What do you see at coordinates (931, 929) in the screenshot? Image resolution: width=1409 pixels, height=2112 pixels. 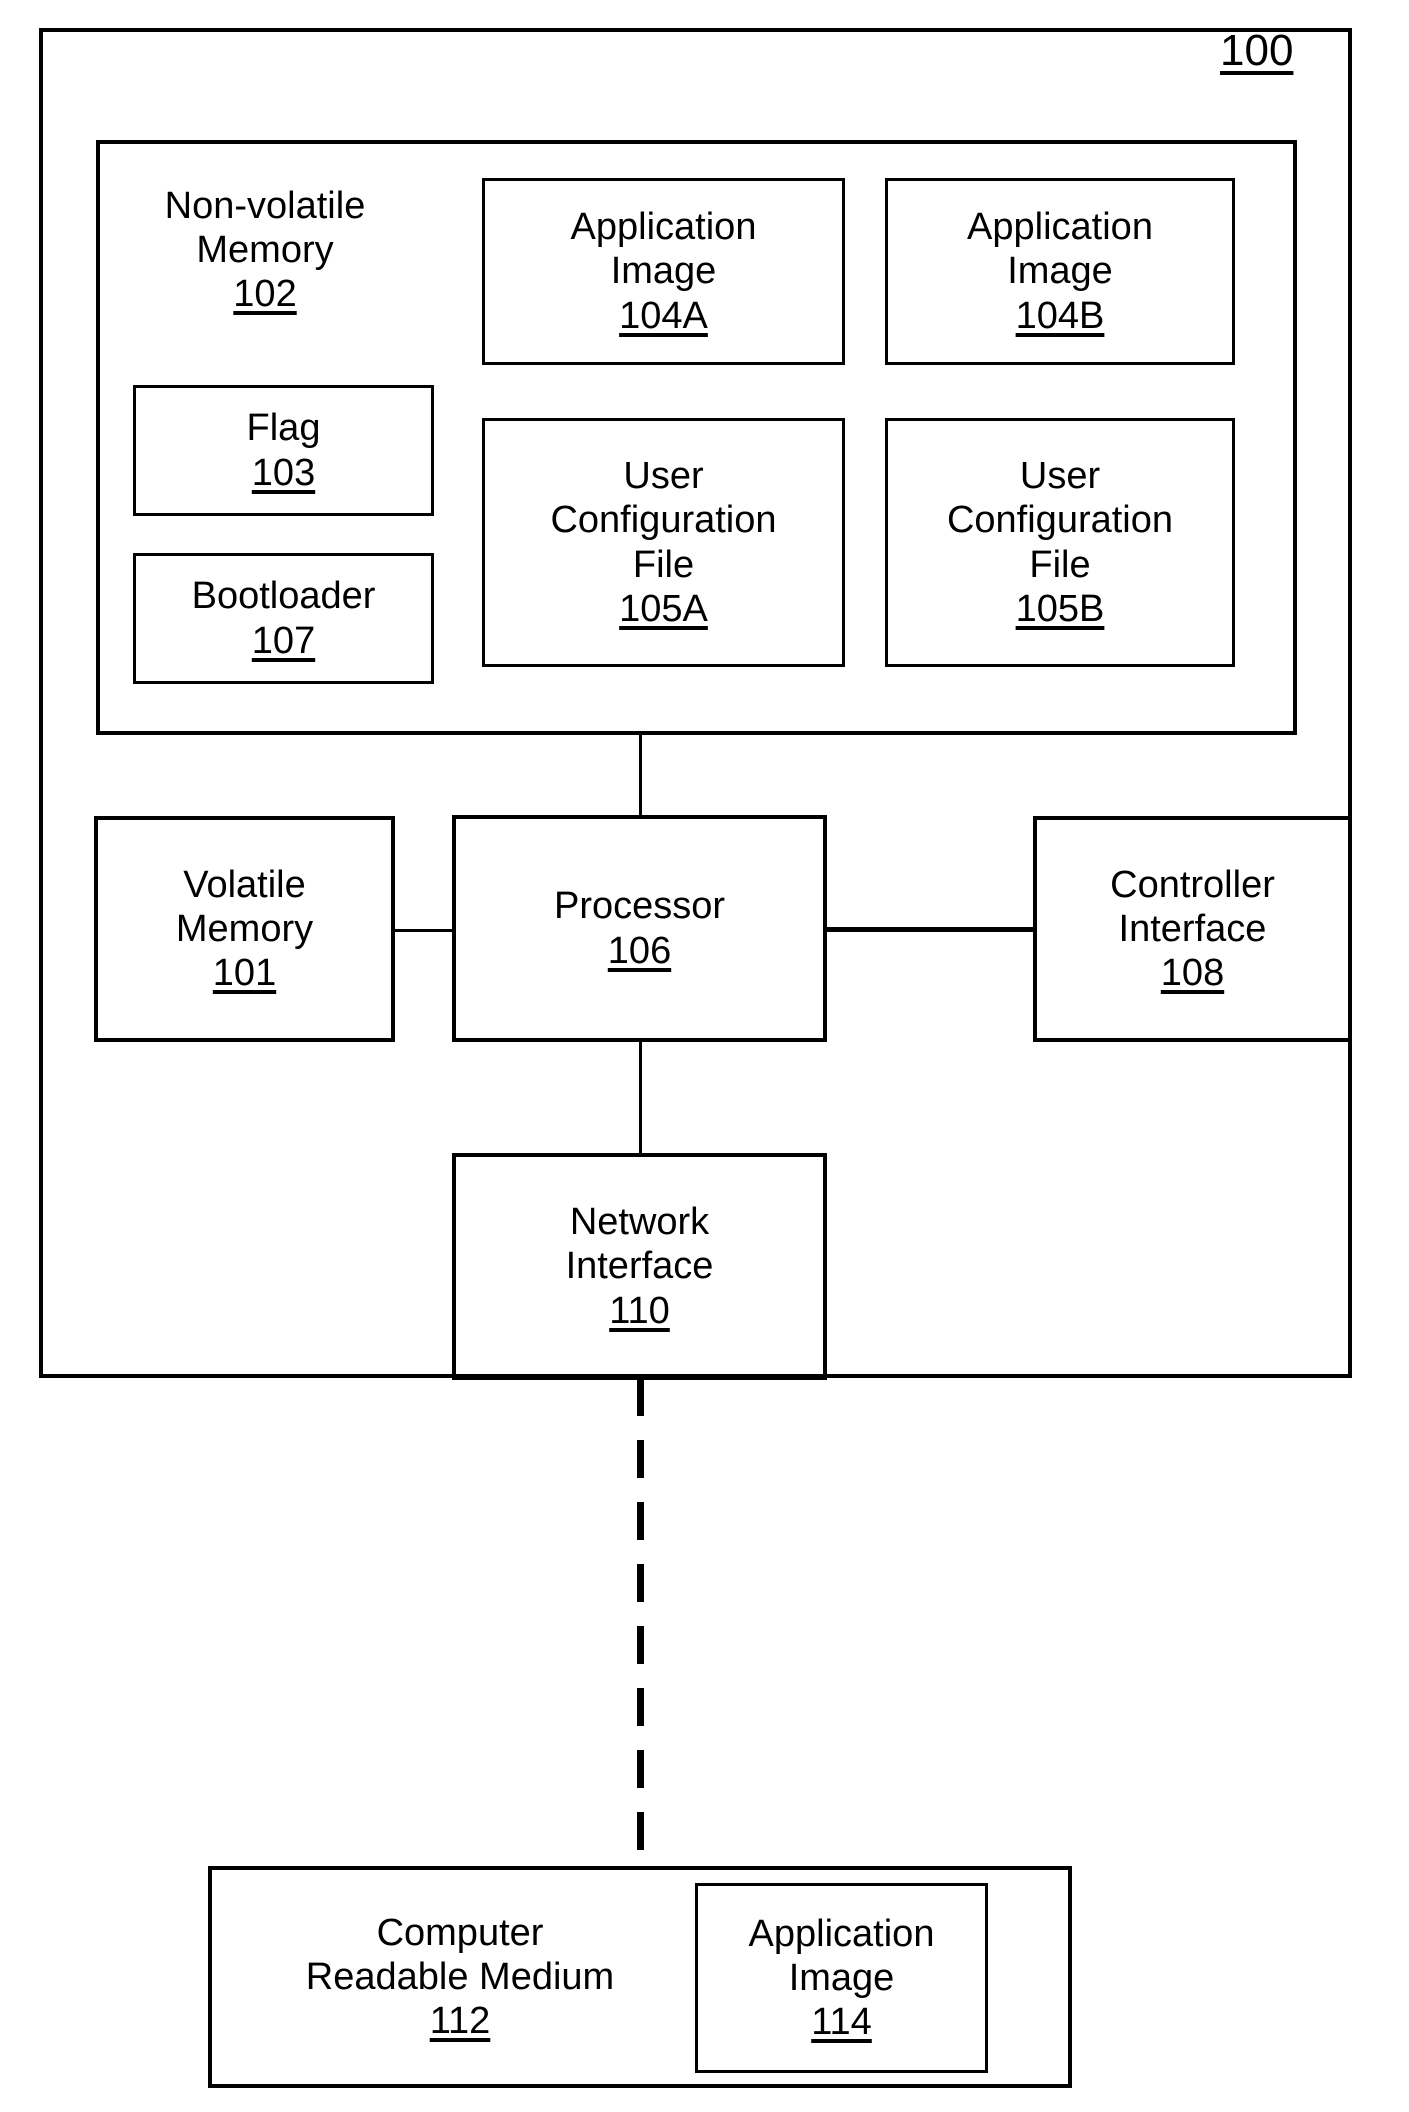 I see `connector-processor-to-controller-interface` at bounding box center [931, 929].